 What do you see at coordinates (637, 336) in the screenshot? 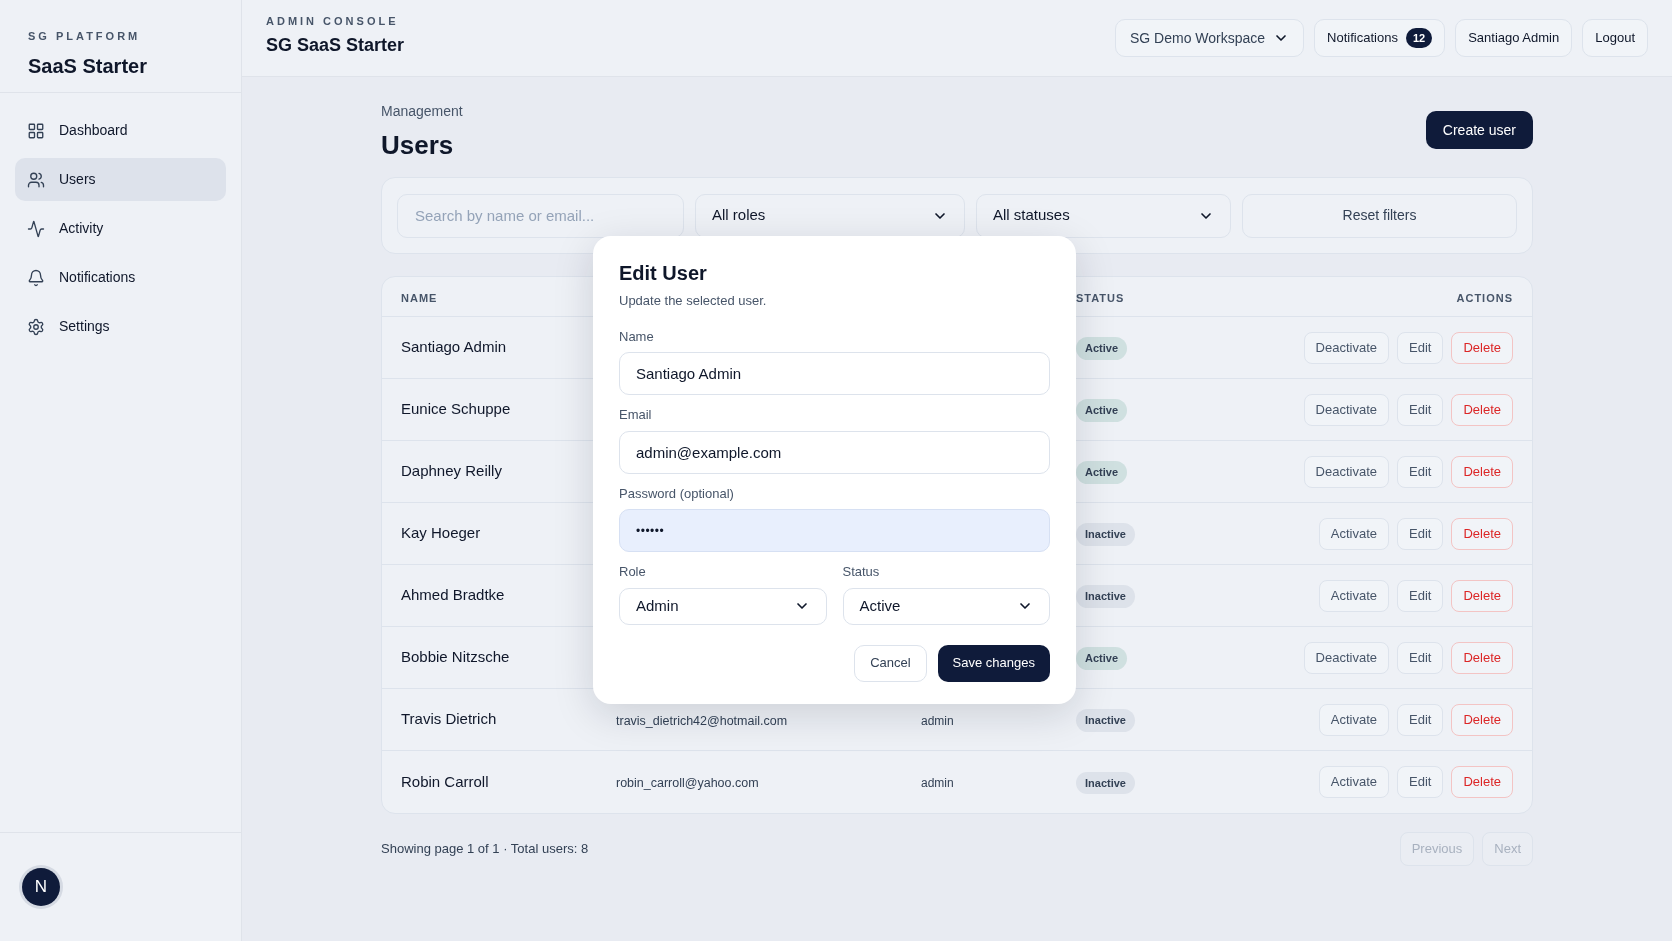
I see `field-label: Name` at bounding box center [637, 336].